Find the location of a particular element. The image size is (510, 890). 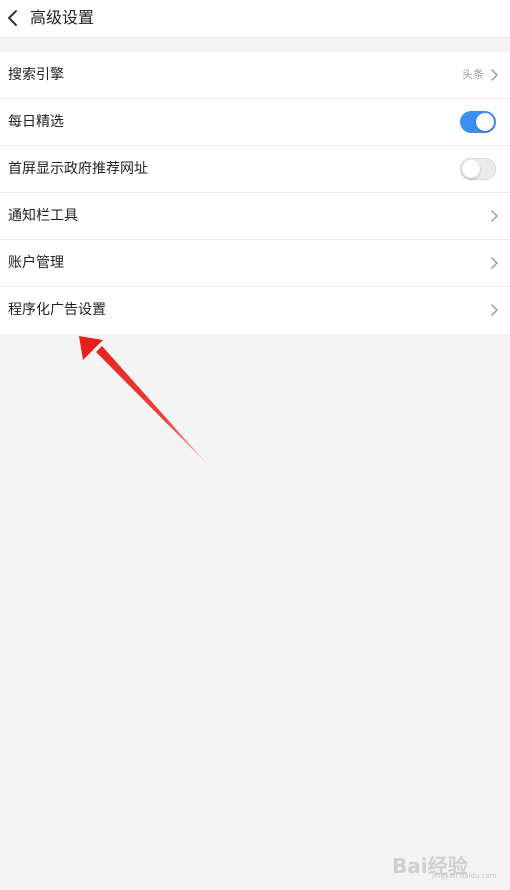

setting-label: 每日精选 is located at coordinates (36, 122).